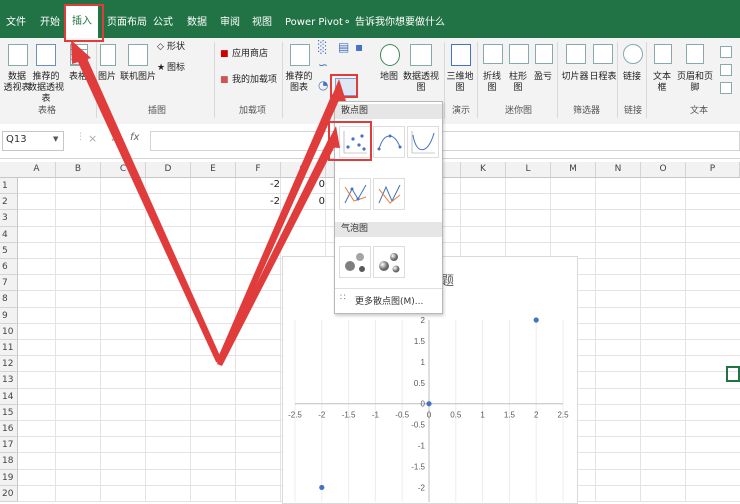 Image resolution: width=740 pixels, height=504 pixels. I want to click on arrow-to-insert-tab, so click(149, 209).